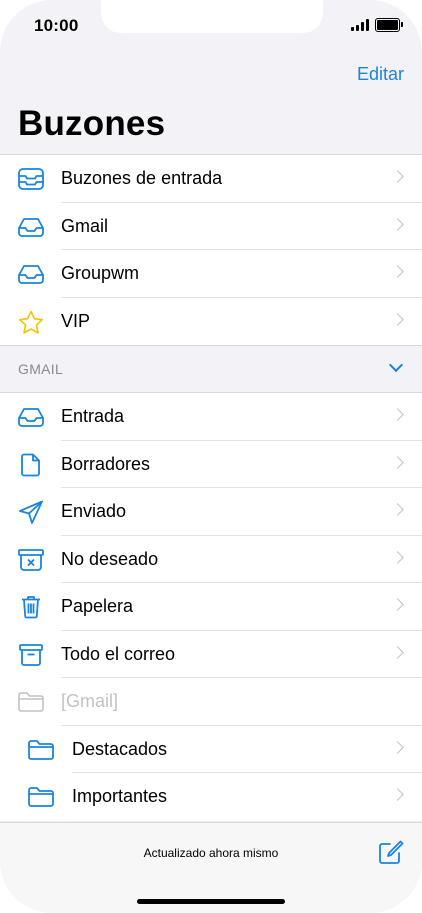  I want to click on mailbox-label: Buzones de entrada, so click(142, 178).